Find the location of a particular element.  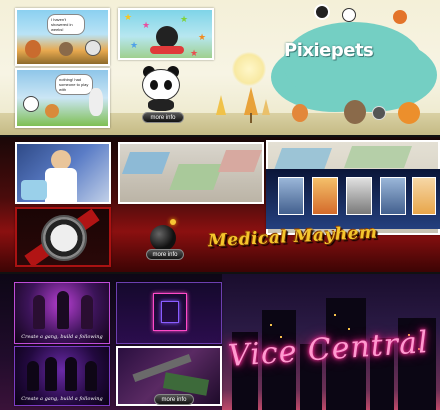

doctor-head is located at coordinates (61, 160).